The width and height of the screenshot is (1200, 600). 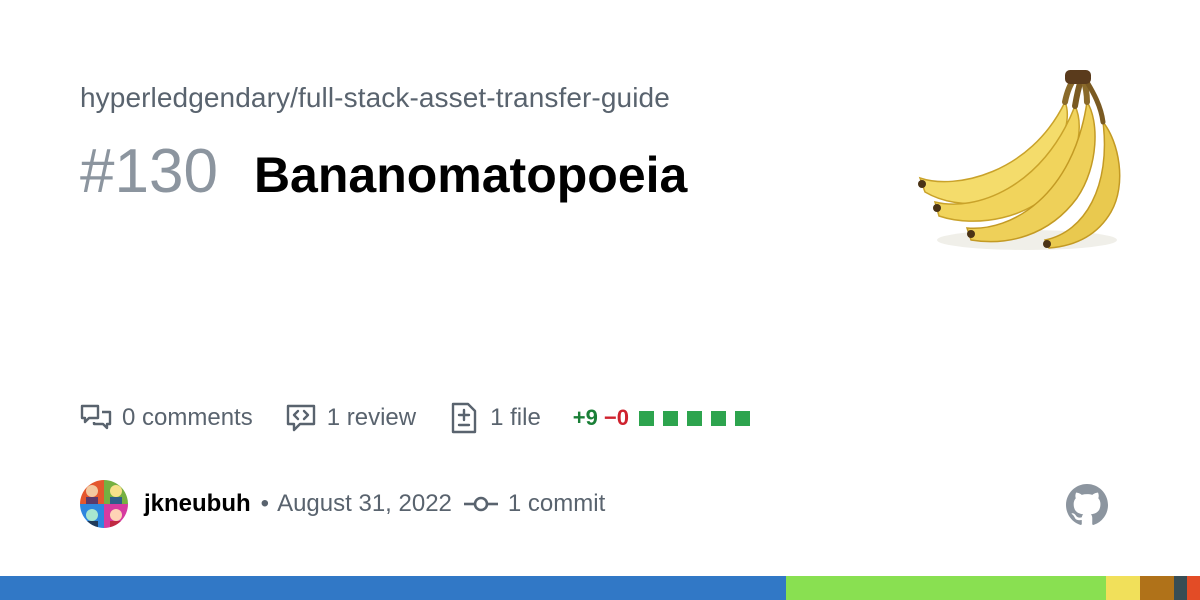 I want to click on pr-number: #130, so click(x=149, y=171).